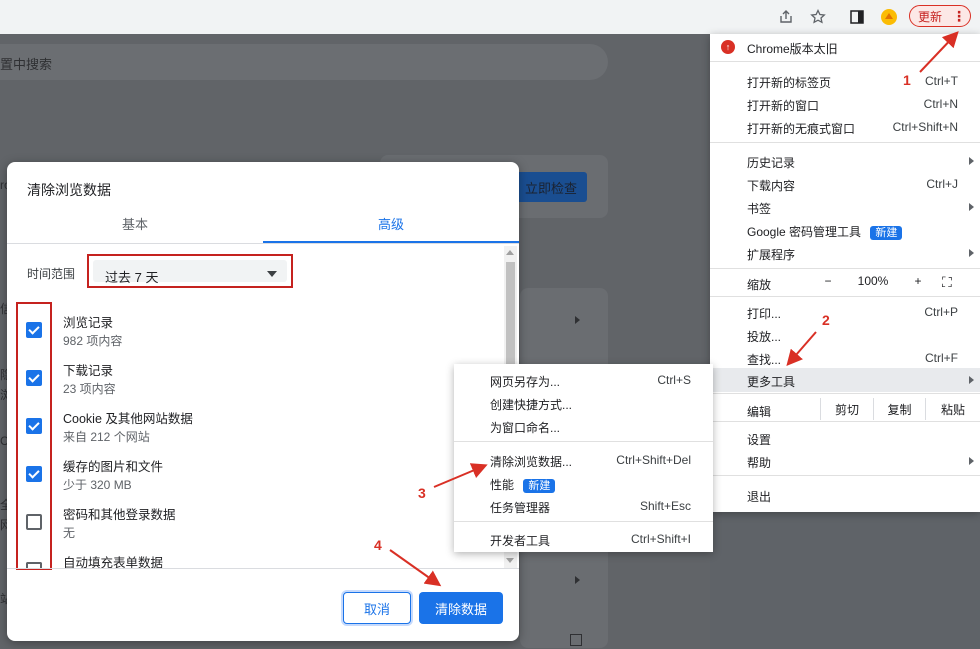 The height and width of the screenshot is (649, 980). Describe the element at coordinates (826, 320) in the screenshot. I see `annotation-step-2: 2` at that location.